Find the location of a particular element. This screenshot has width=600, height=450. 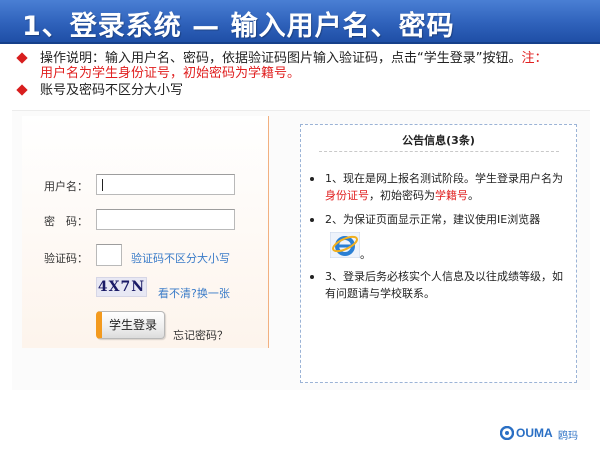

logo-text: OUMA is located at coordinates (534, 433).